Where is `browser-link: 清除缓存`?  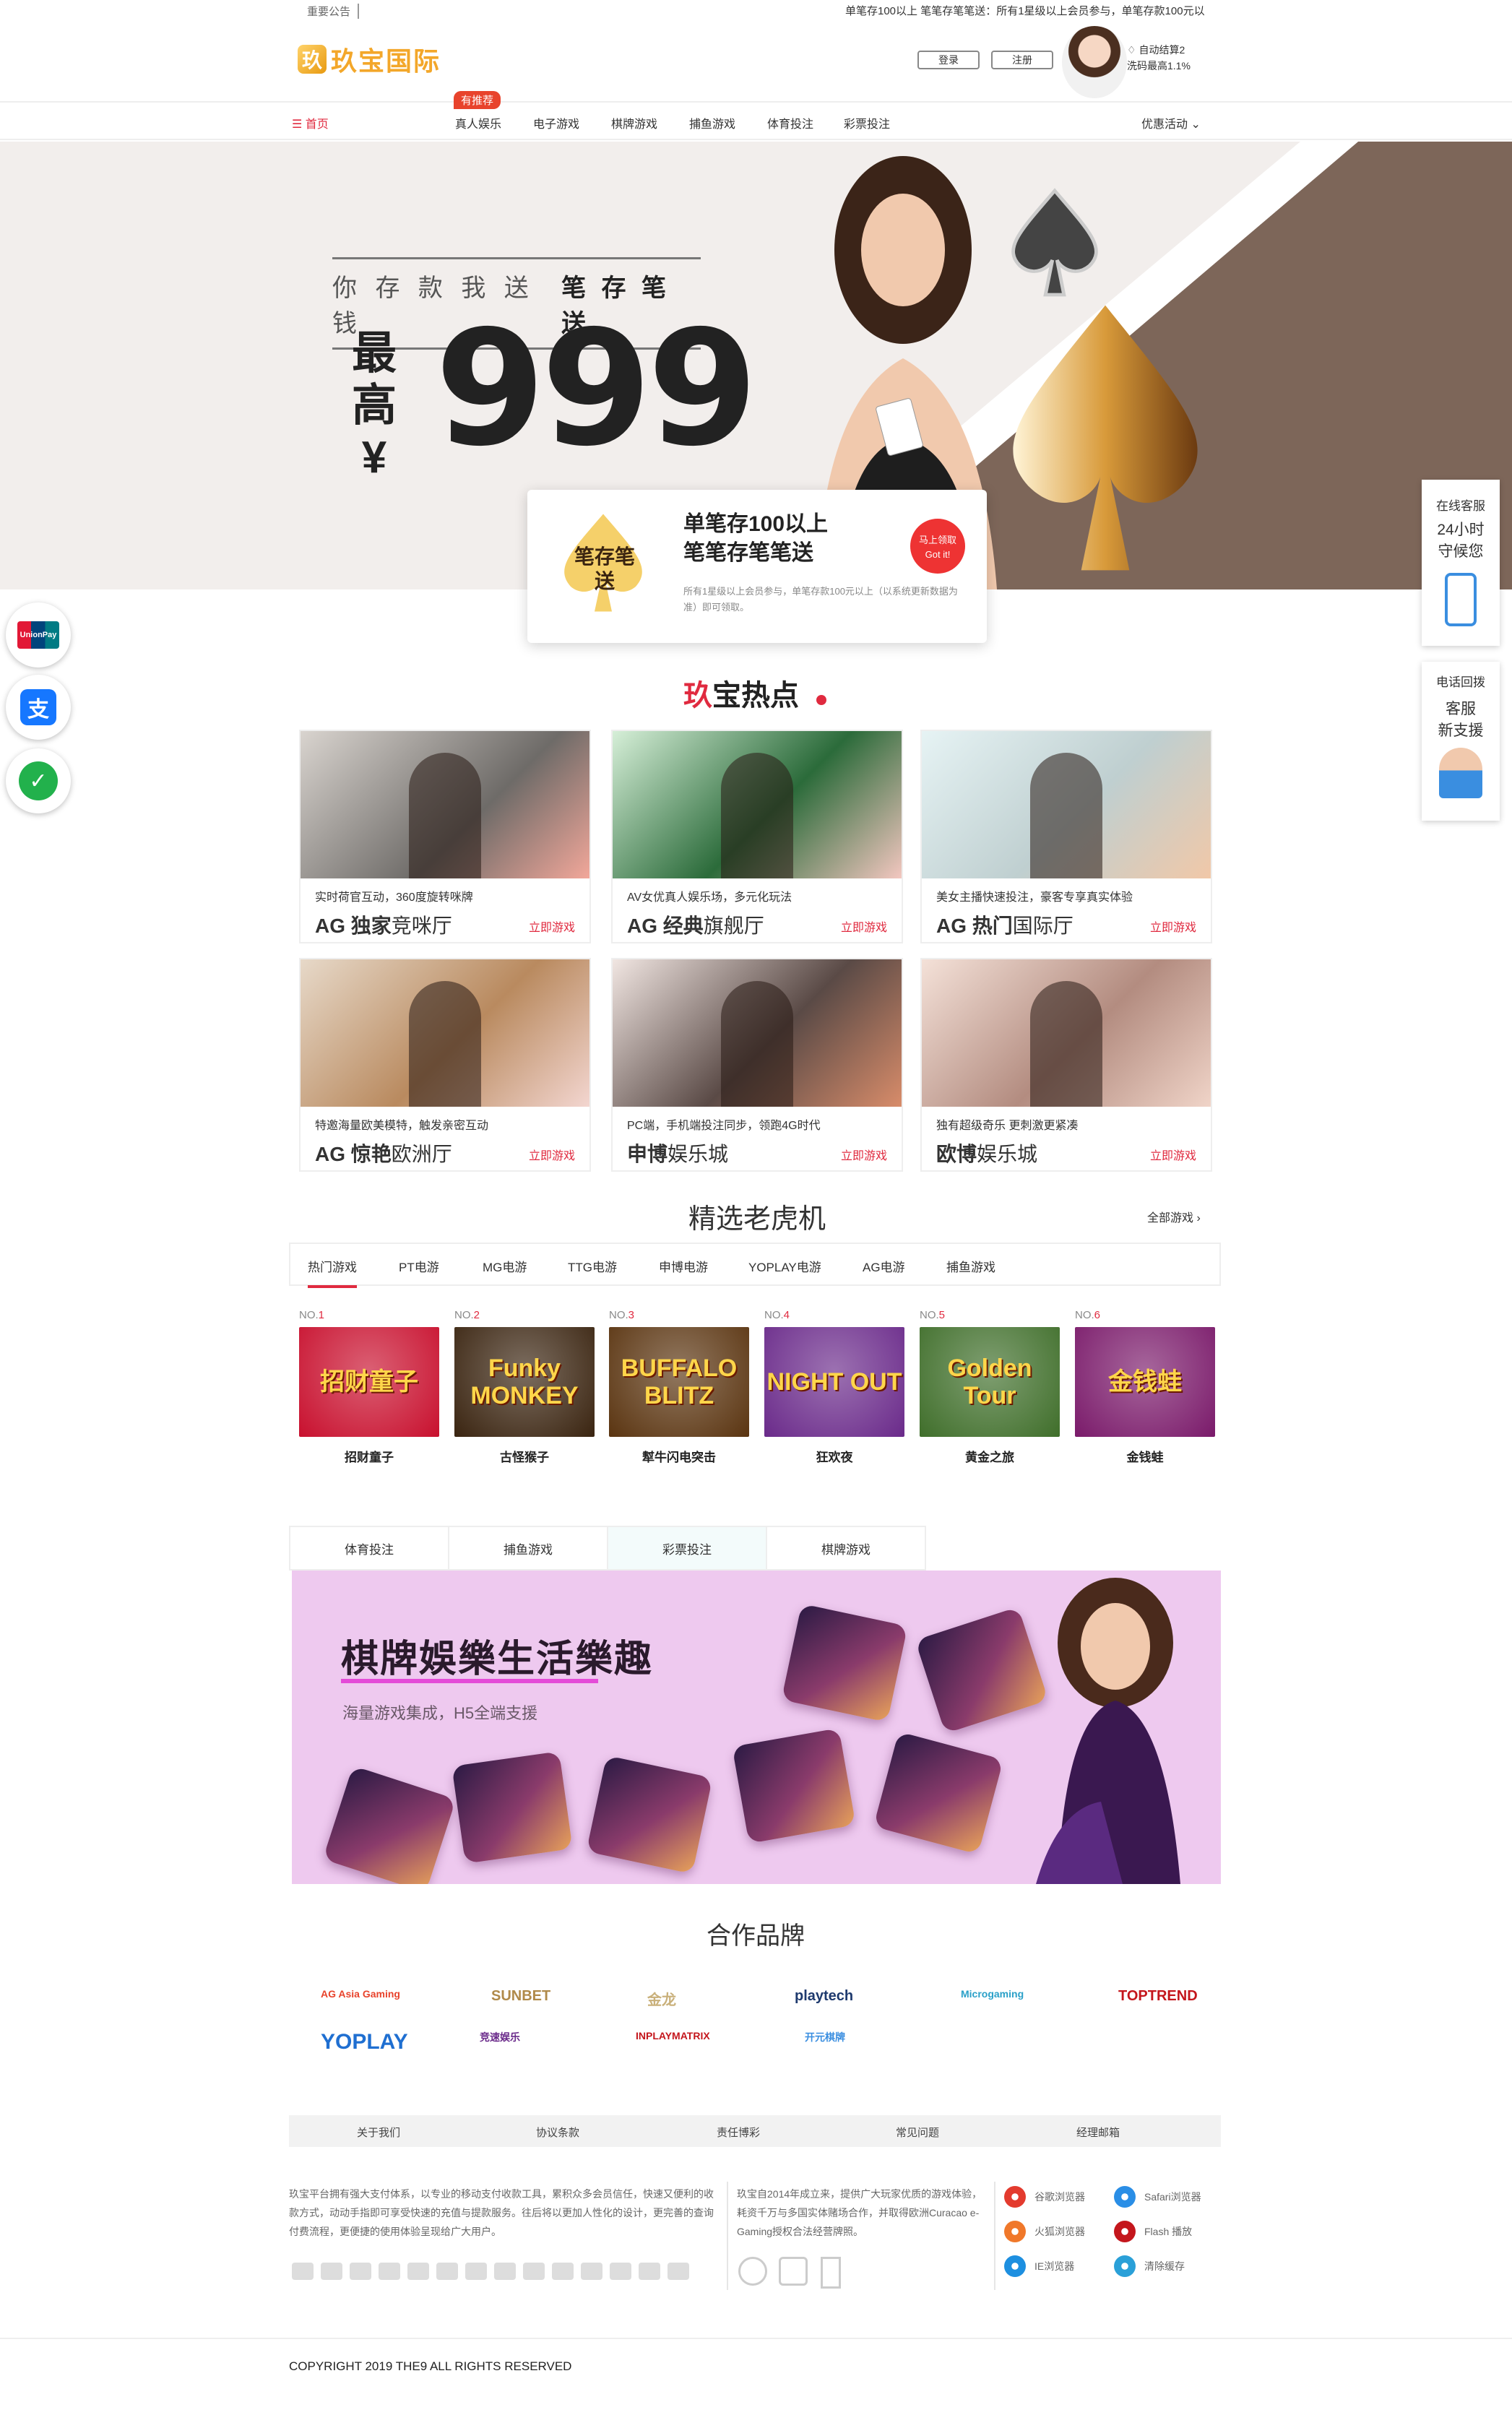
browser-link: 清除缓存 is located at coordinates (1149, 2266).